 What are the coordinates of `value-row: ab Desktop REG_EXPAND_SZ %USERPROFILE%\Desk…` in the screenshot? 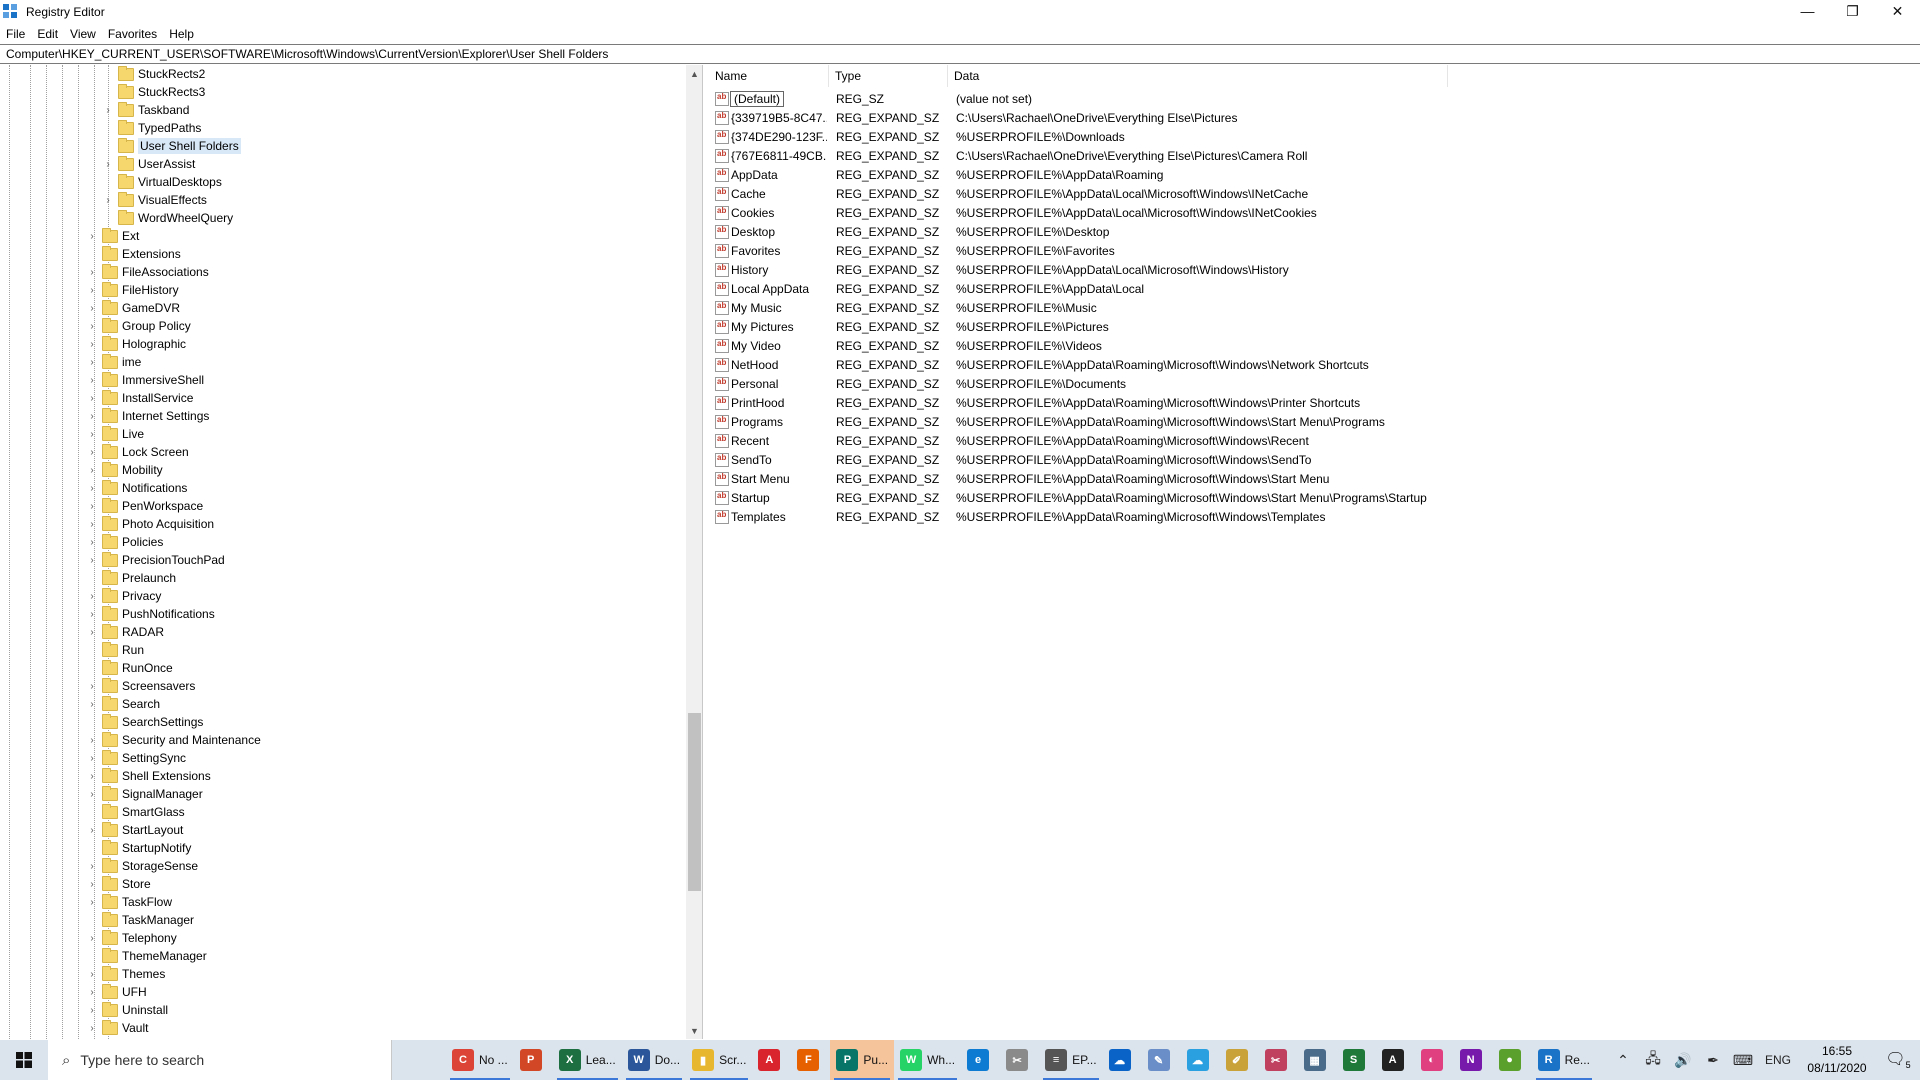 It's located at (1314, 231).